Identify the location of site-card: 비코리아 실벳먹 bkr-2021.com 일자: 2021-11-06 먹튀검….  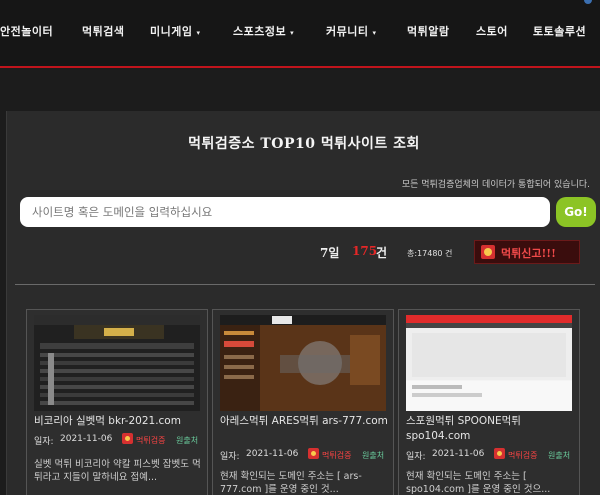
(117, 402).